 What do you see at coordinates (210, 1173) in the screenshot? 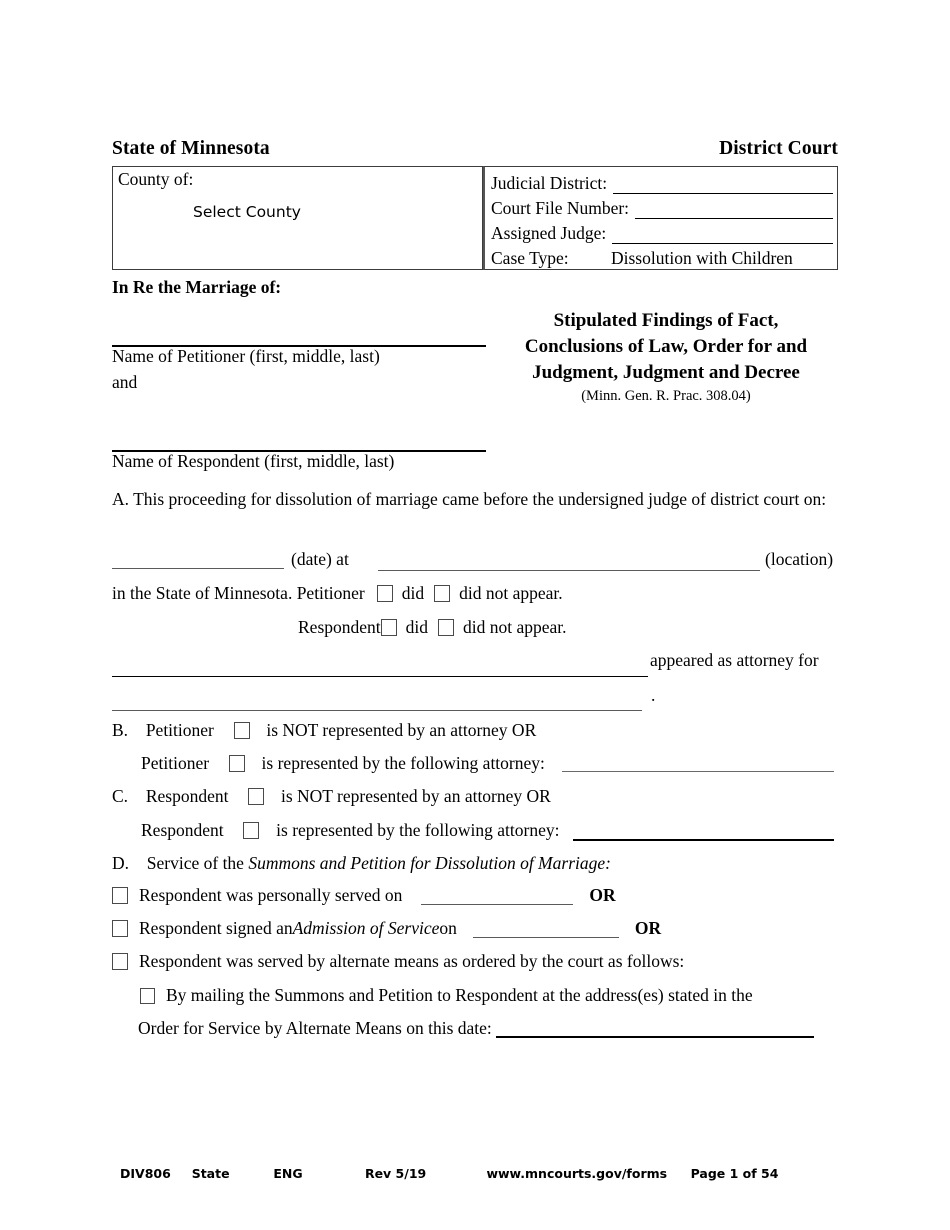
I see `footer-scope: State` at bounding box center [210, 1173].